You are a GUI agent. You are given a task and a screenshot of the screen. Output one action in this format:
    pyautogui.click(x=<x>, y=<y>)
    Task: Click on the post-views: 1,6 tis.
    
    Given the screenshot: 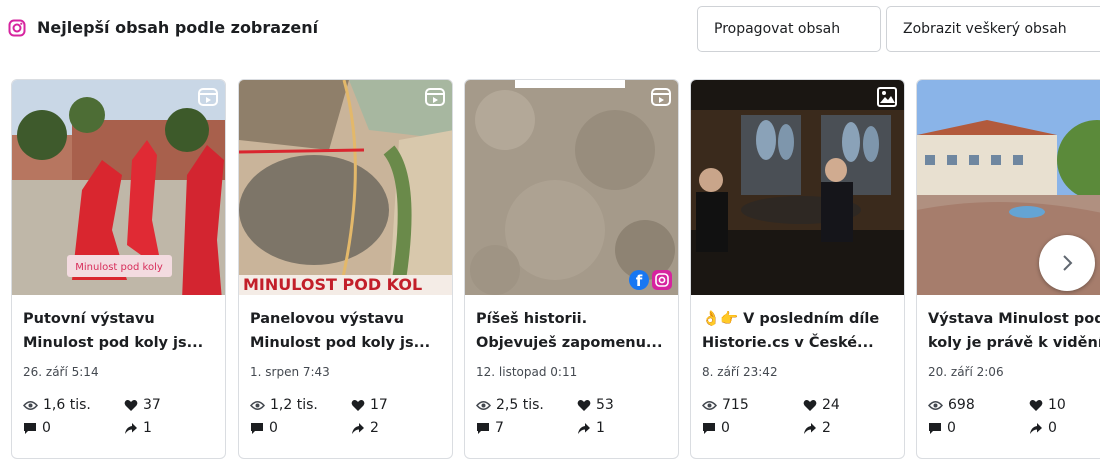 What is the action you would take?
    pyautogui.click(x=57, y=405)
    